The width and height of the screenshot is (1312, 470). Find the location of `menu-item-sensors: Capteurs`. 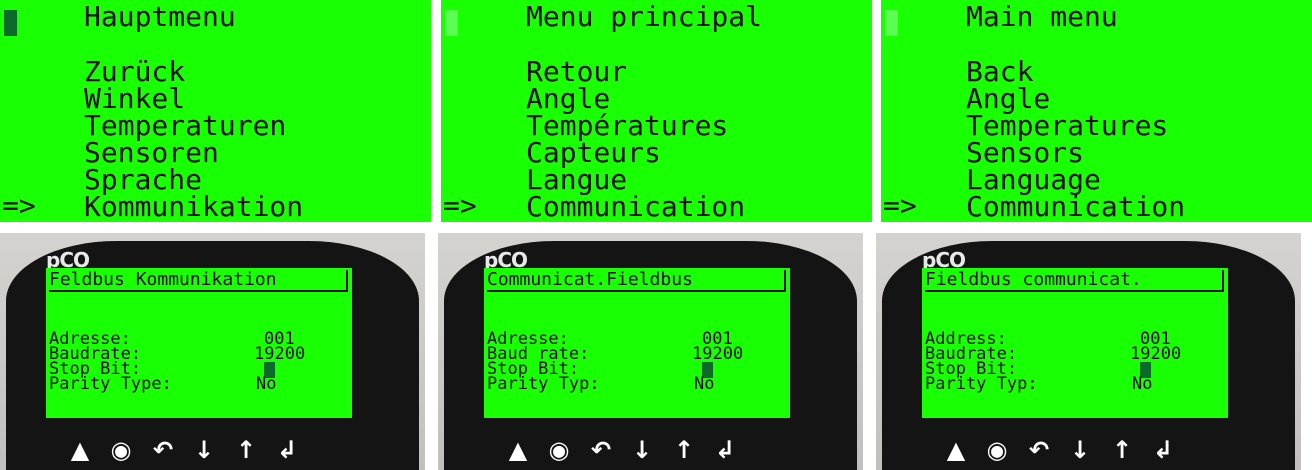

menu-item-sensors: Capteurs is located at coordinates (699, 153).